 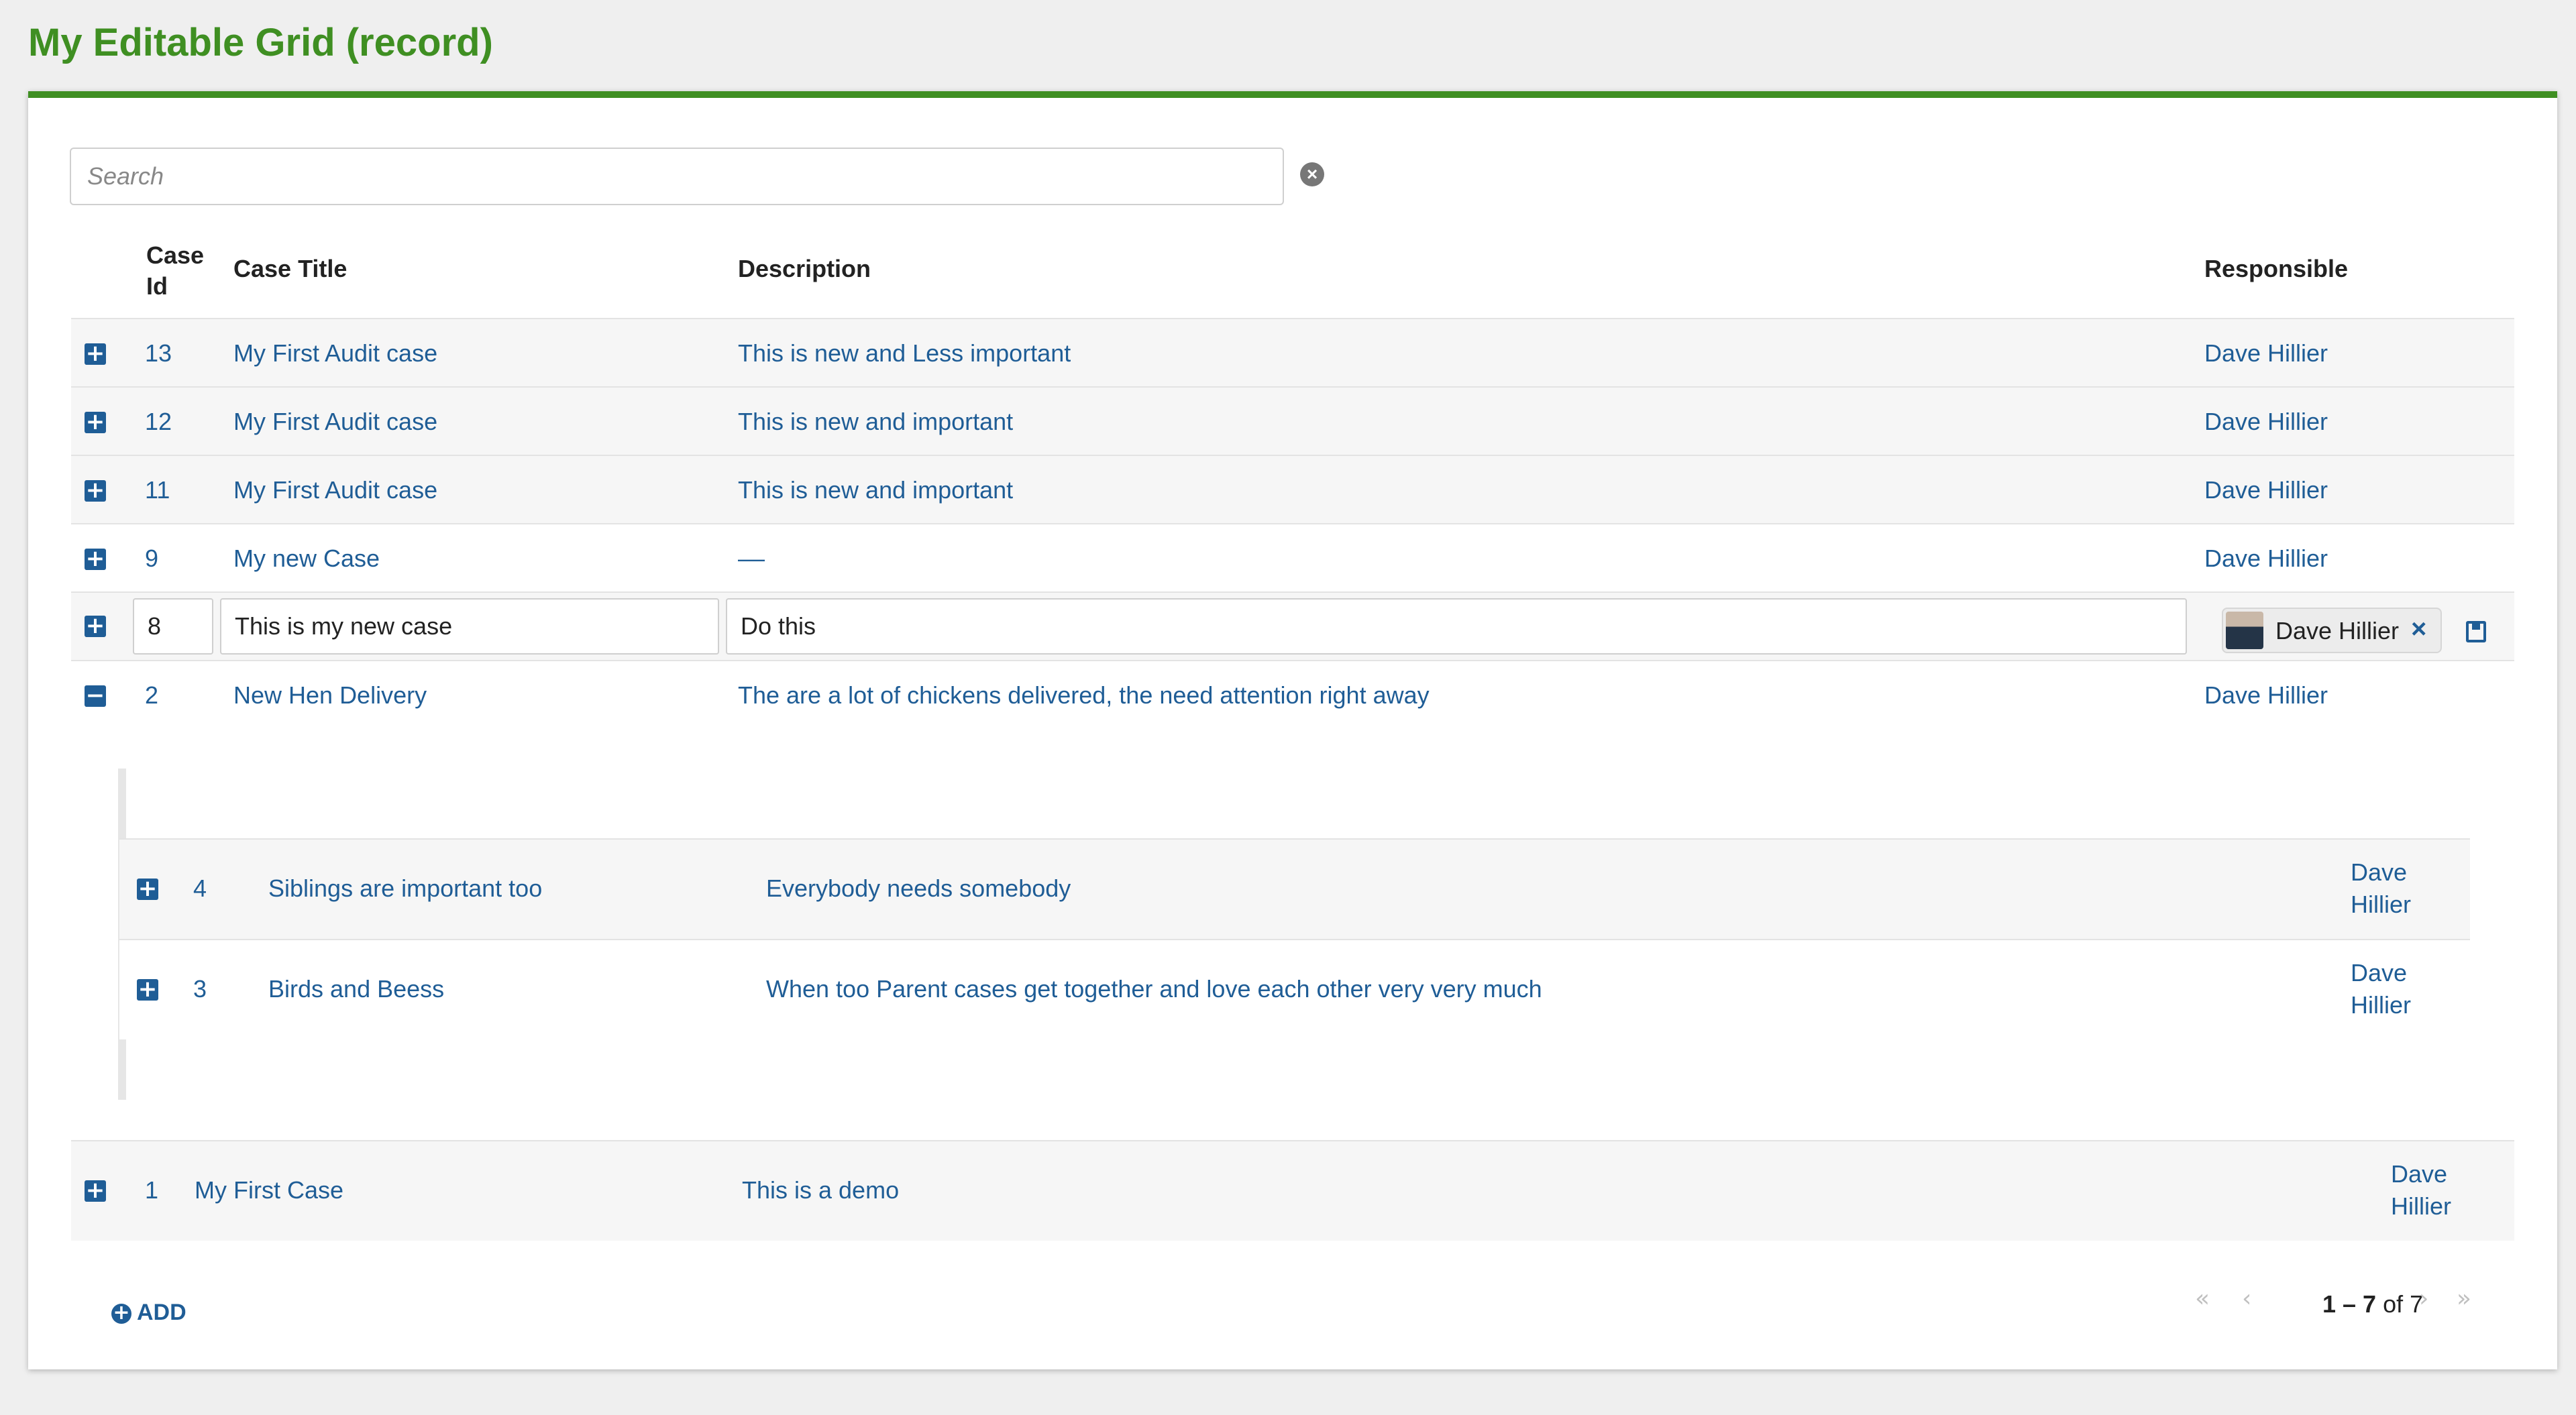 What do you see at coordinates (2349, 1304) in the screenshot?
I see `page-range: 1 – 7` at bounding box center [2349, 1304].